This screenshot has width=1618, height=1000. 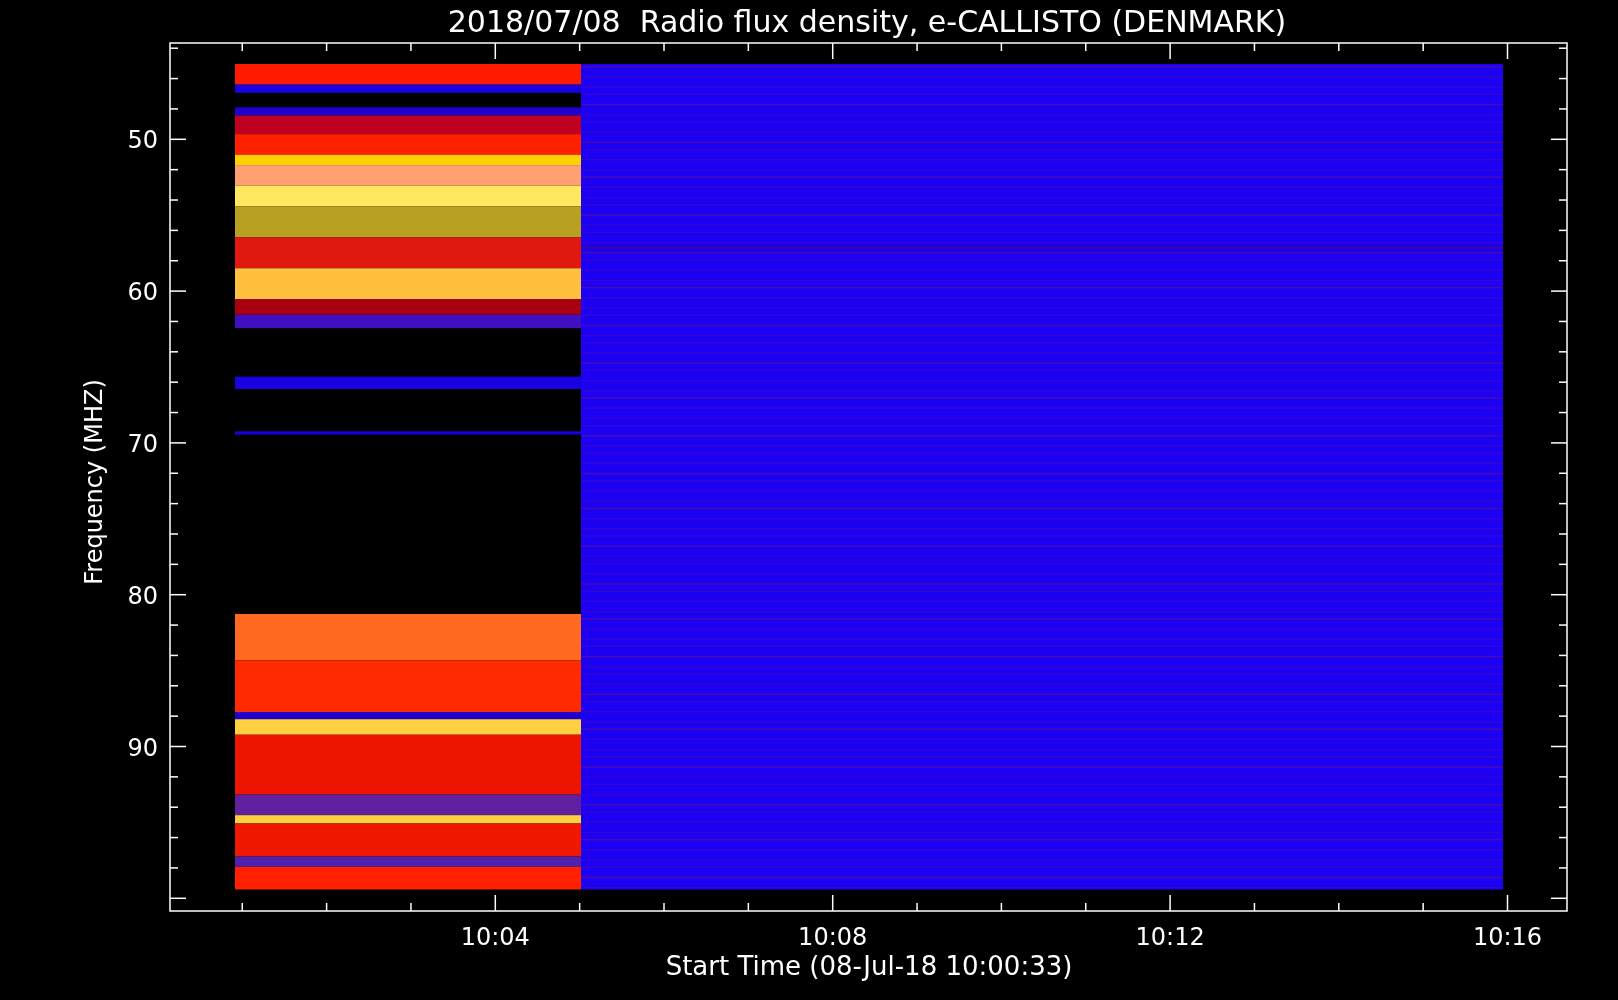 I want to click on axis-tick-label: 80, so click(x=142, y=595).